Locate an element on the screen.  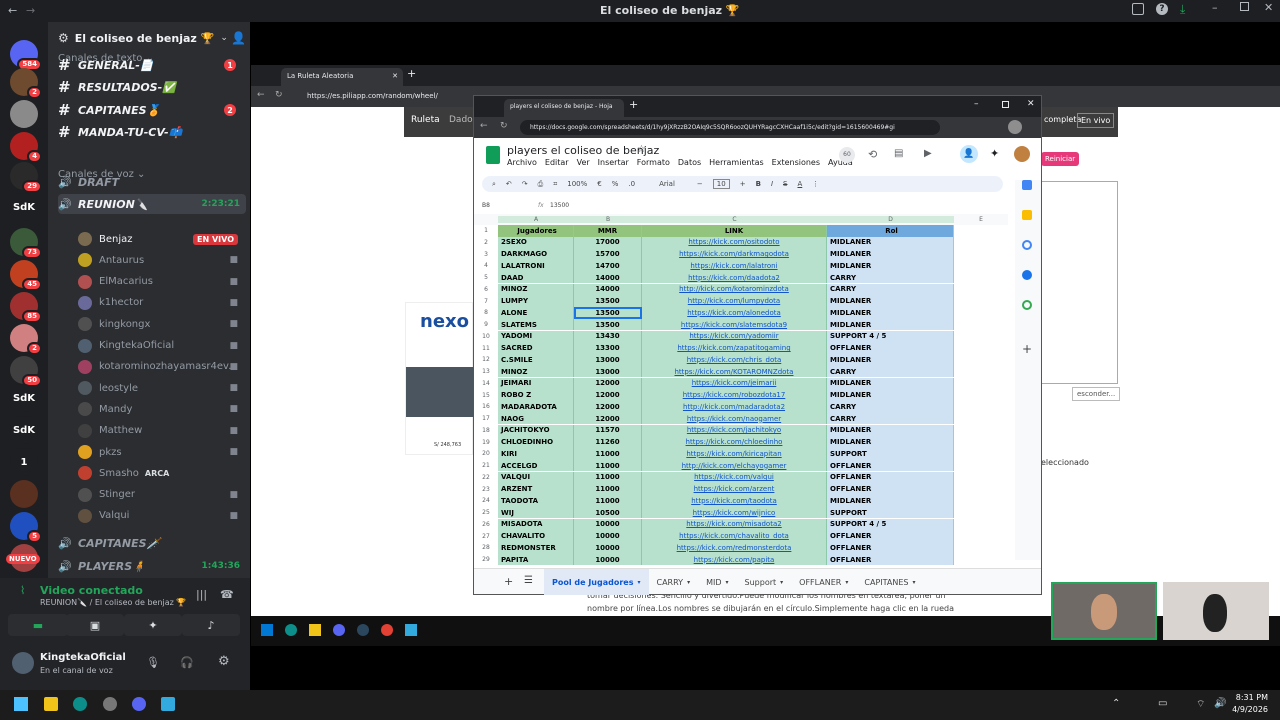
menu-item: Extensiones is located at coordinates (796, 162).